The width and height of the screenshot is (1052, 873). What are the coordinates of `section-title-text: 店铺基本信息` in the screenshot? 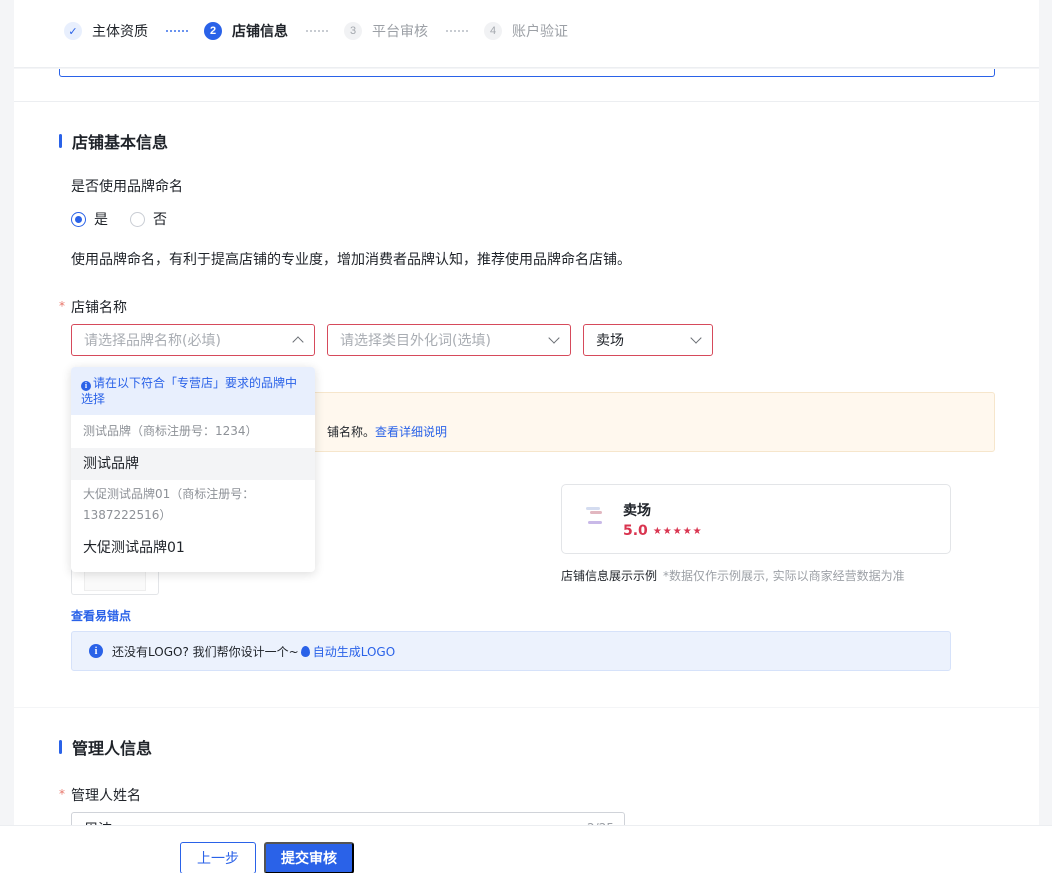 It's located at (120, 142).